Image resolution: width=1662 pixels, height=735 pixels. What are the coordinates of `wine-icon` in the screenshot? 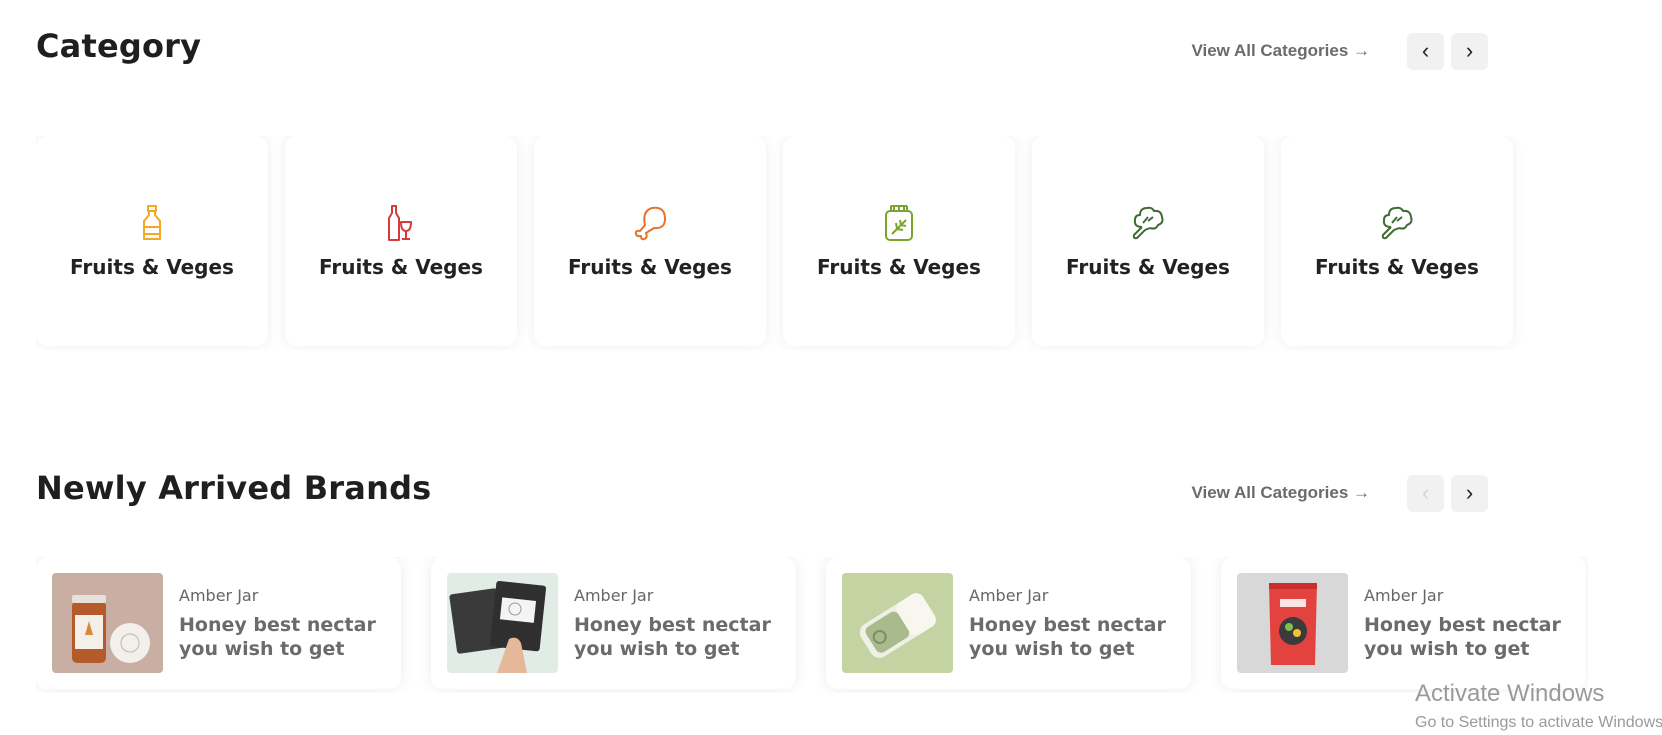 It's located at (400, 223).